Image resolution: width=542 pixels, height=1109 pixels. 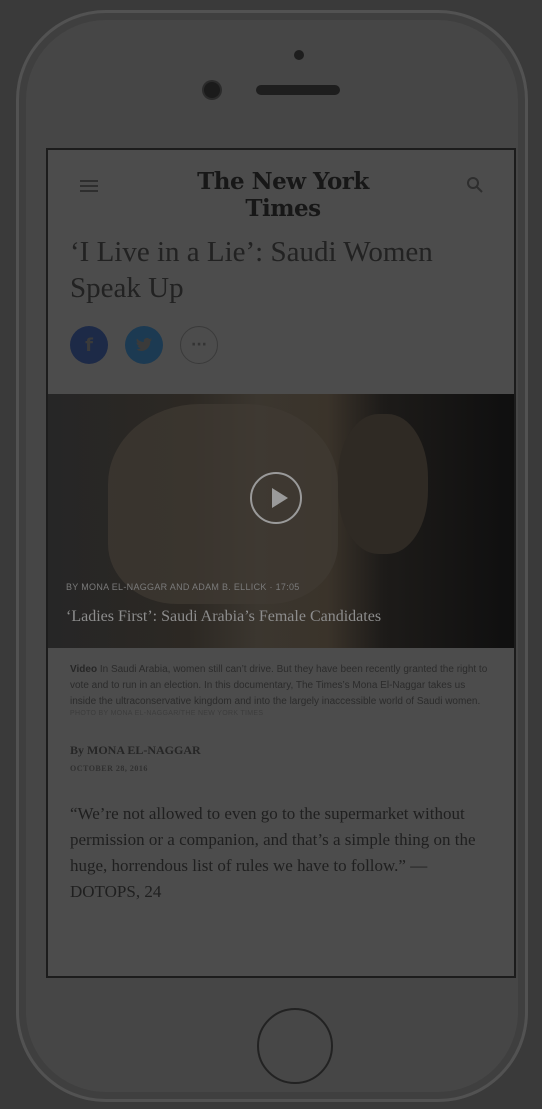 I want to click on more-icon: ···, so click(x=199, y=345).